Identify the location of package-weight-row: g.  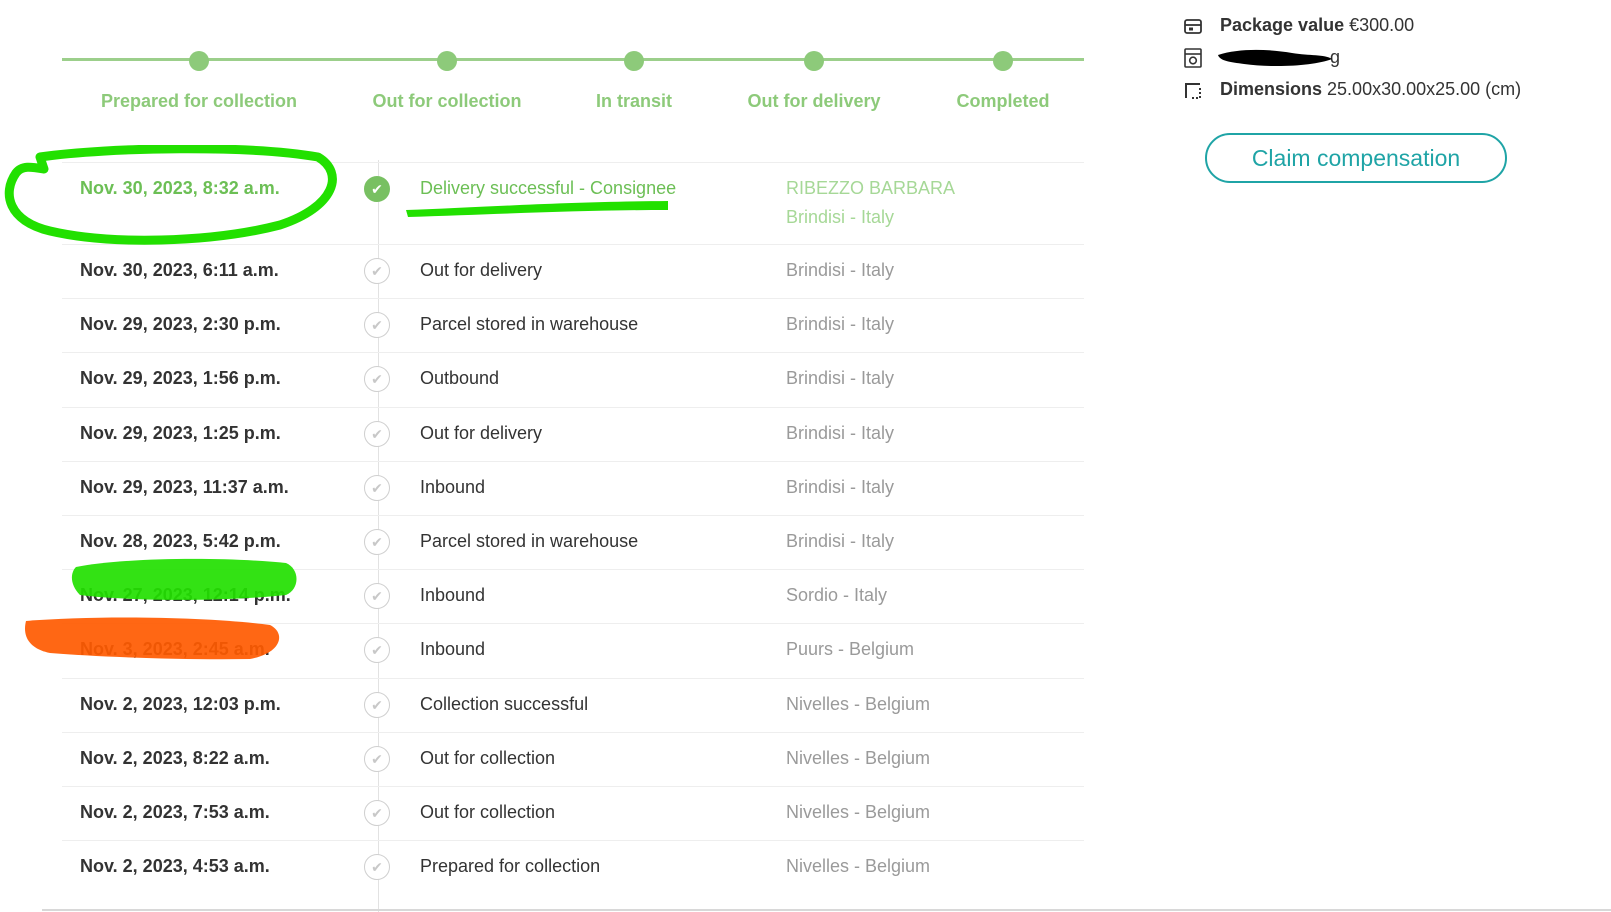
(1261, 57).